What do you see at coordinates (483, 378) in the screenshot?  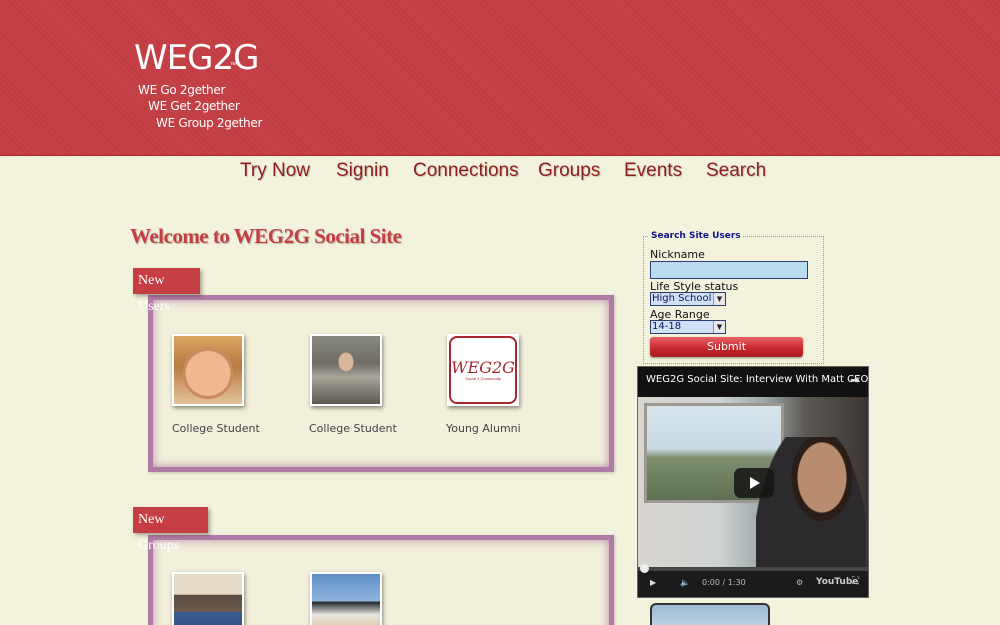 I see `logo-image-subtext: Social 4 Community` at bounding box center [483, 378].